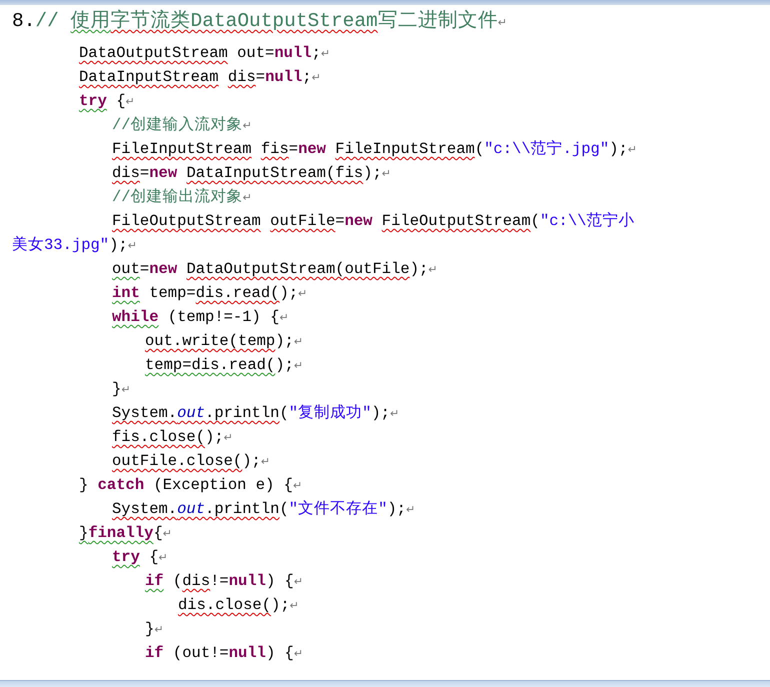 The width and height of the screenshot is (770, 687). I want to click on code-line: out.write(temp);↵, so click(224, 341).